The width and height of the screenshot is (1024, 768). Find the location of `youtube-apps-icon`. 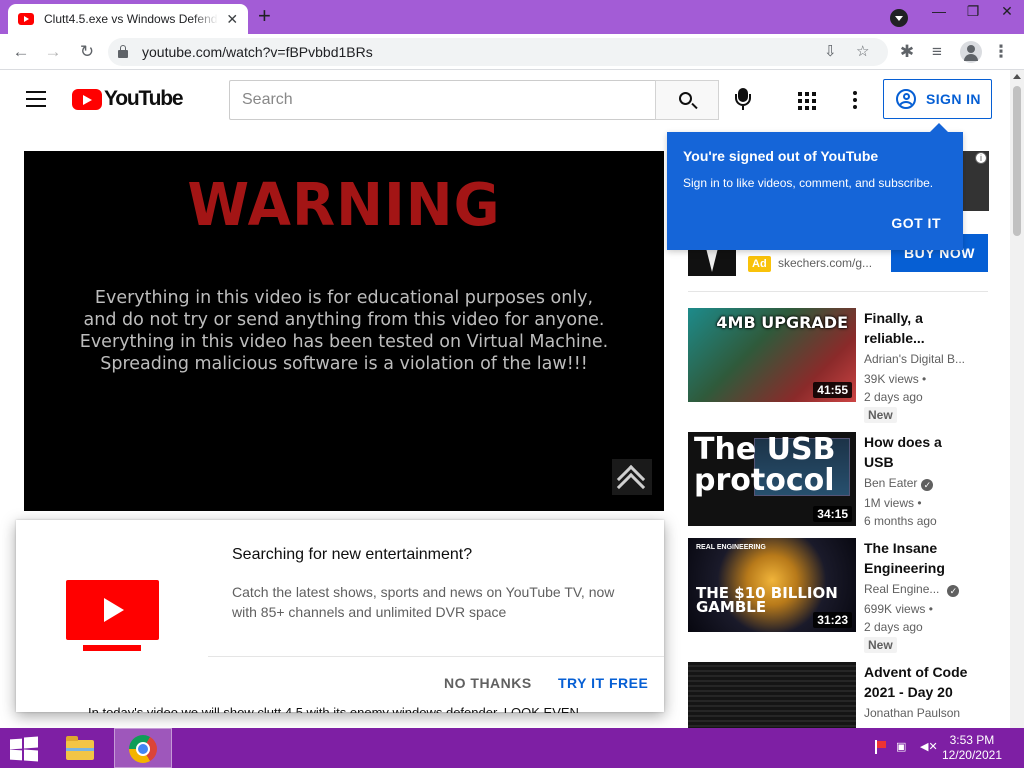

youtube-apps-icon is located at coordinates (807, 101).